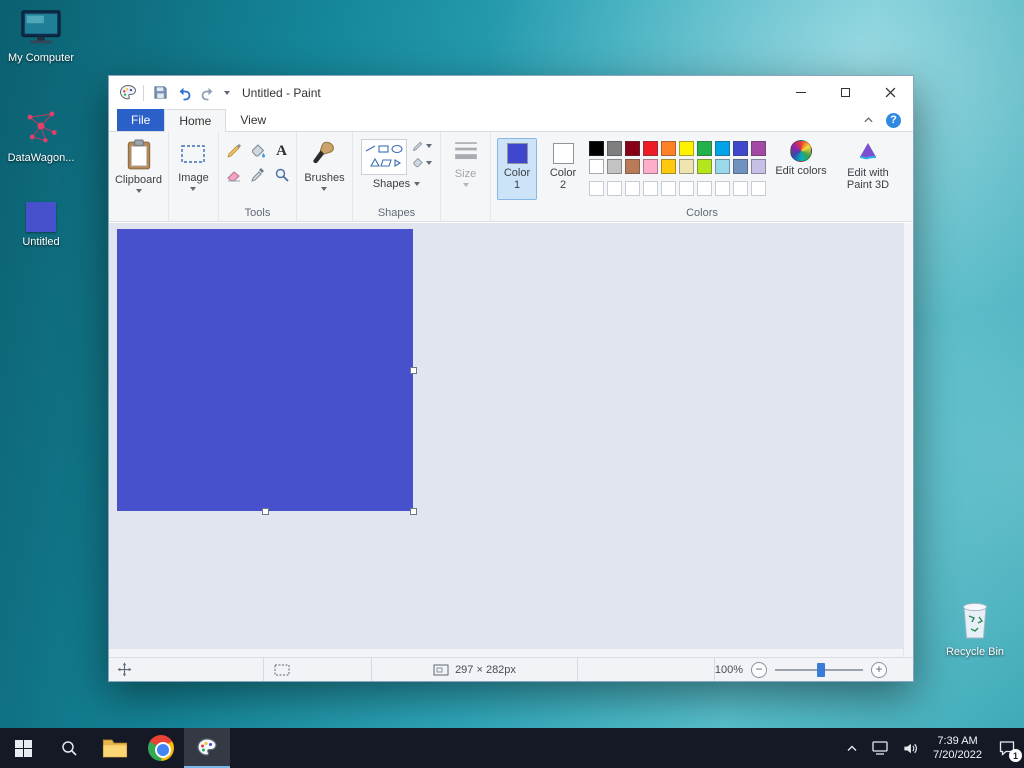 The width and height of the screenshot is (1024, 768). Describe the element at coordinates (23, 748) in the screenshot. I see `start-button` at that location.